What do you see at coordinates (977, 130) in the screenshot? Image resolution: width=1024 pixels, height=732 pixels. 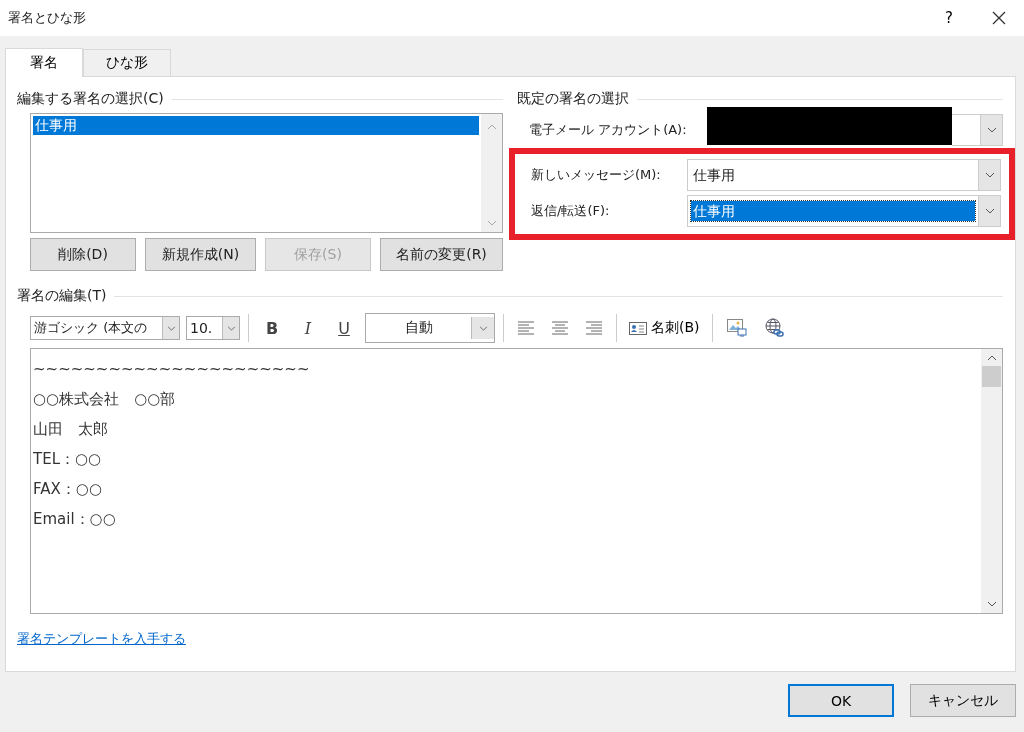 I see `account-dropdown` at bounding box center [977, 130].